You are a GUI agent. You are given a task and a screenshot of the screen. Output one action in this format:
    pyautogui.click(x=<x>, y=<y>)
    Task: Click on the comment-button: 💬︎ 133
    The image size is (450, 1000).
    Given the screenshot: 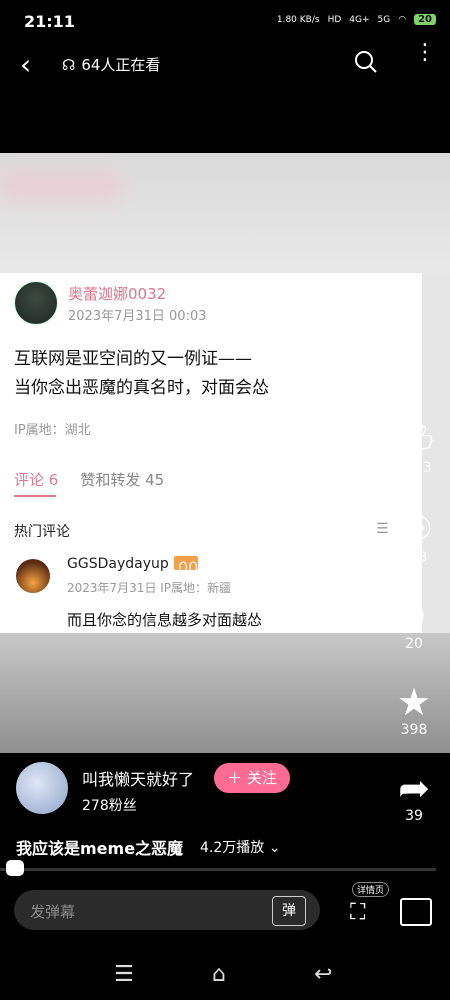 What is the action you would take?
    pyautogui.click(x=414, y=538)
    